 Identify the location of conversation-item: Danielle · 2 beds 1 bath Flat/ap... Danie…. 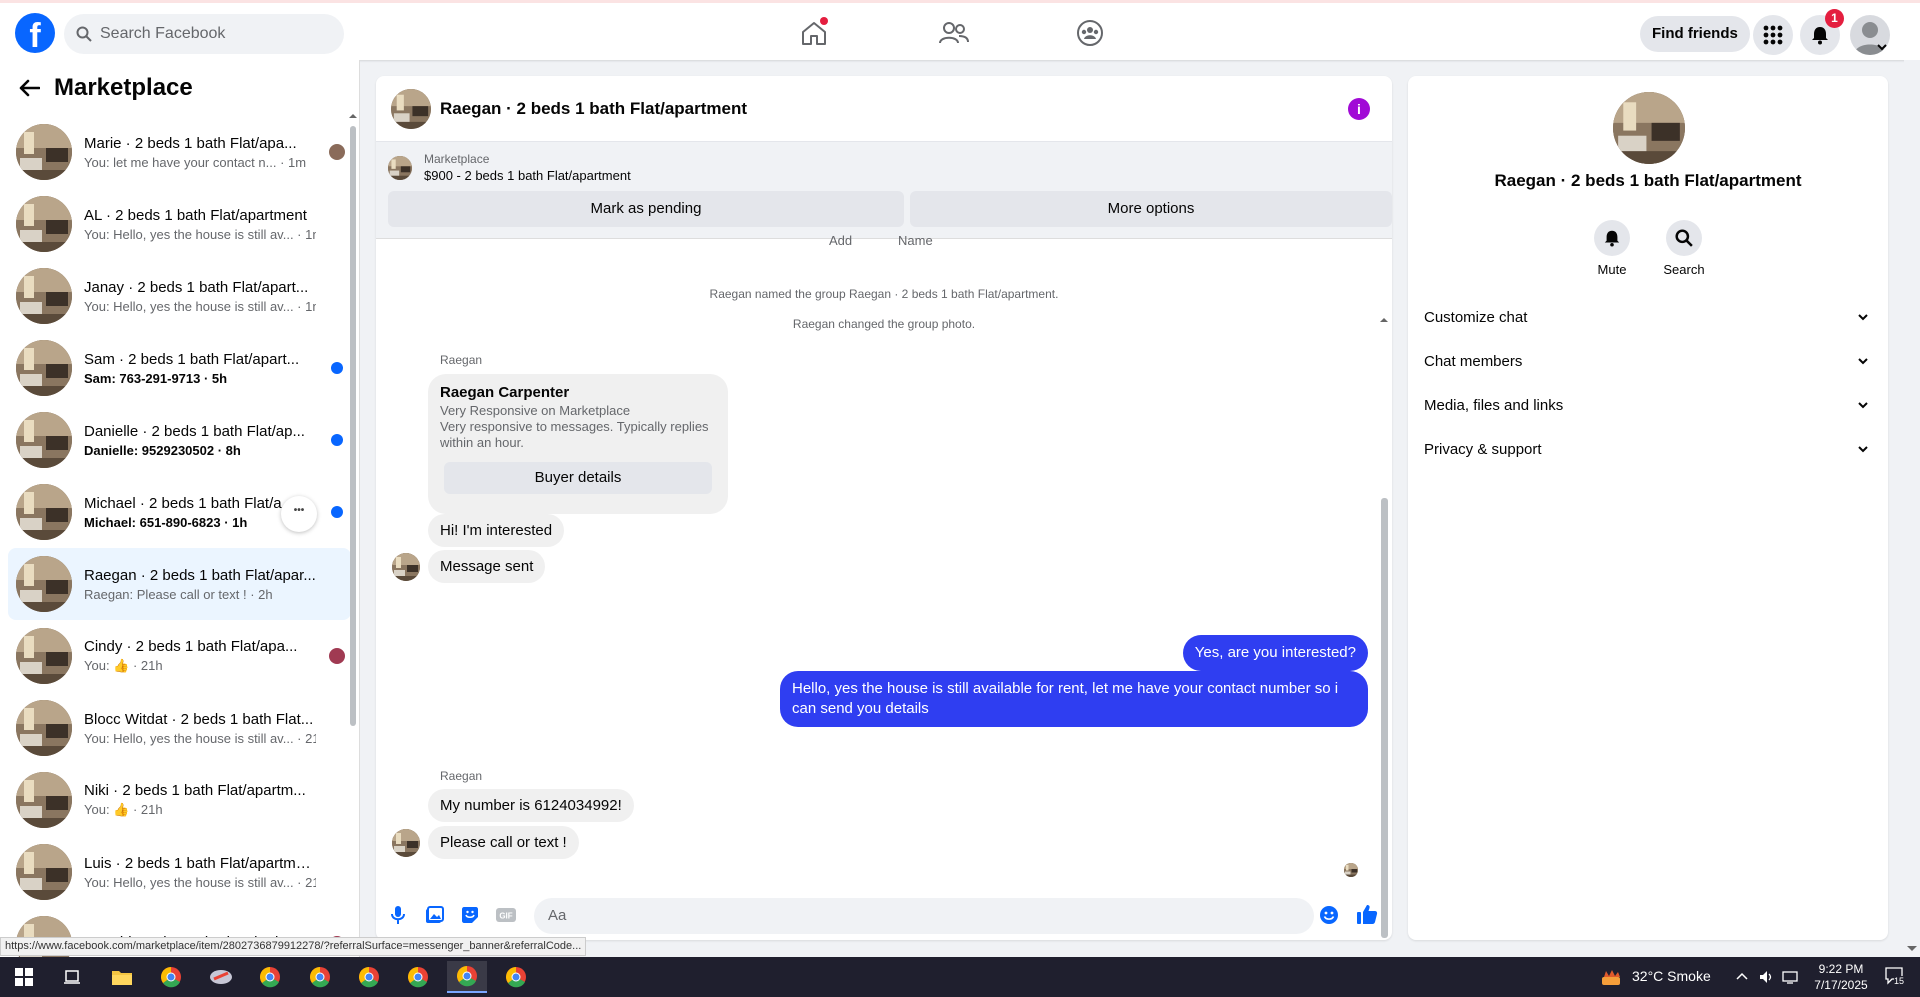
(179, 440).